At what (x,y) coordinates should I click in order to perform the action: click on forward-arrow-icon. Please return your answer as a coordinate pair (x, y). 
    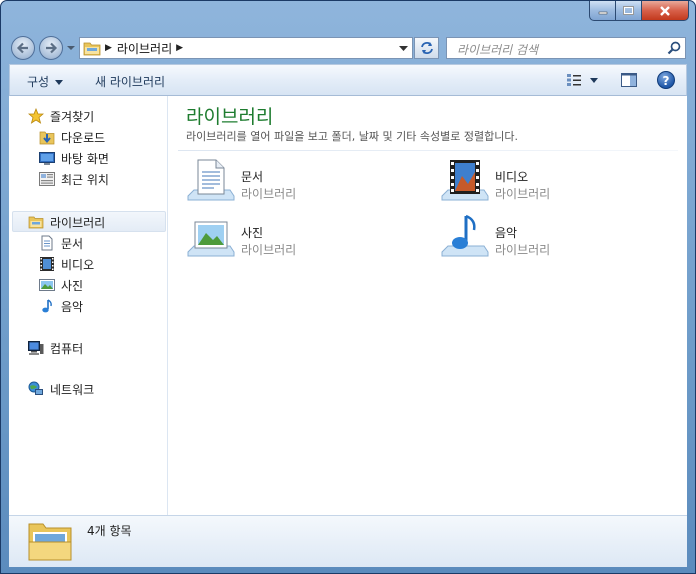
    Looking at the image, I should click on (52, 48).